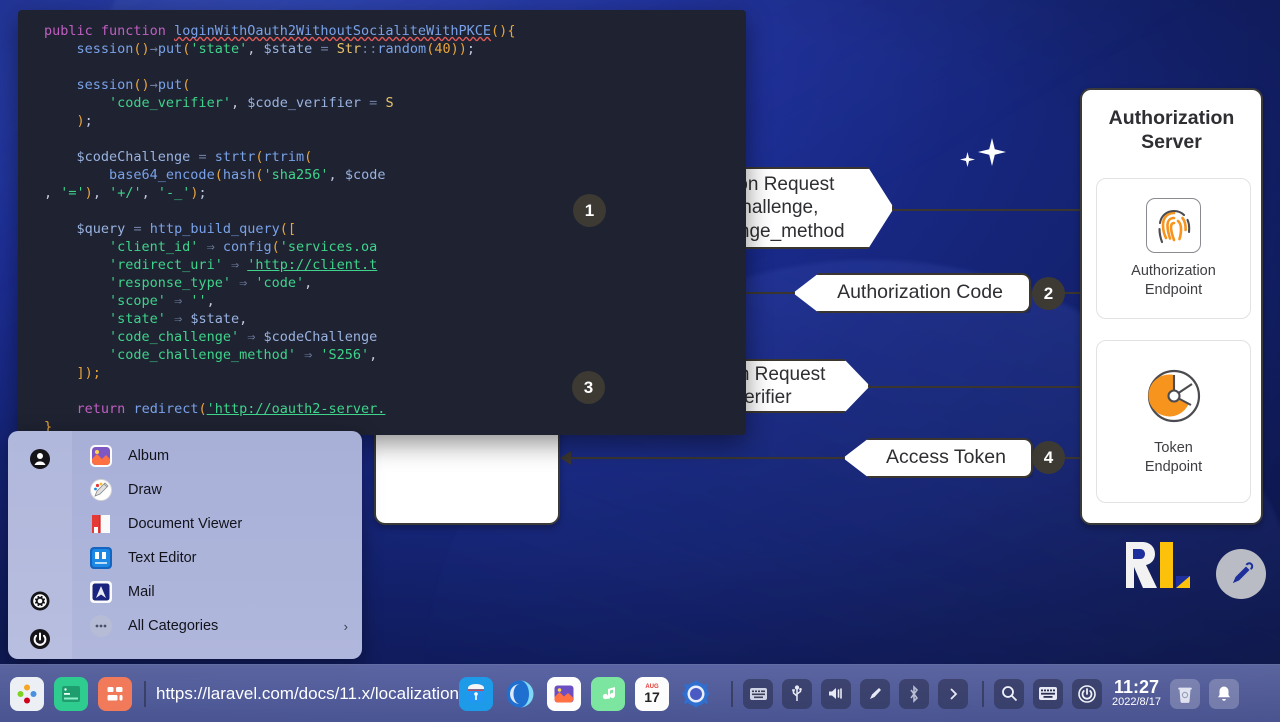 This screenshot has width=1280, height=722. Describe the element at coordinates (1171, 130) in the screenshot. I see `authorization-server-title: Authorization Server` at that location.